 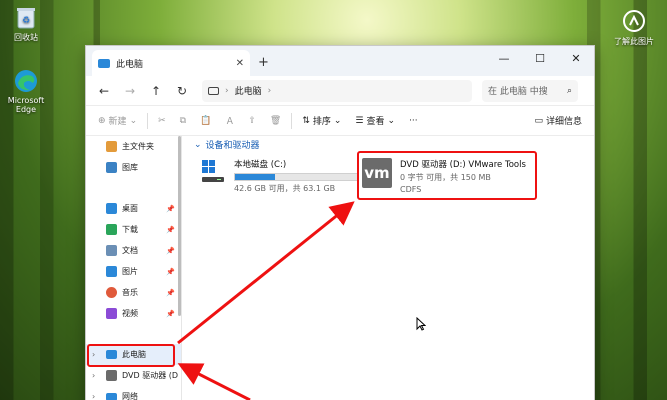 What do you see at coordinates (214, 381) in the screenshot?
I see `arrow-to-this-pc` at bounding box center [214, 381].